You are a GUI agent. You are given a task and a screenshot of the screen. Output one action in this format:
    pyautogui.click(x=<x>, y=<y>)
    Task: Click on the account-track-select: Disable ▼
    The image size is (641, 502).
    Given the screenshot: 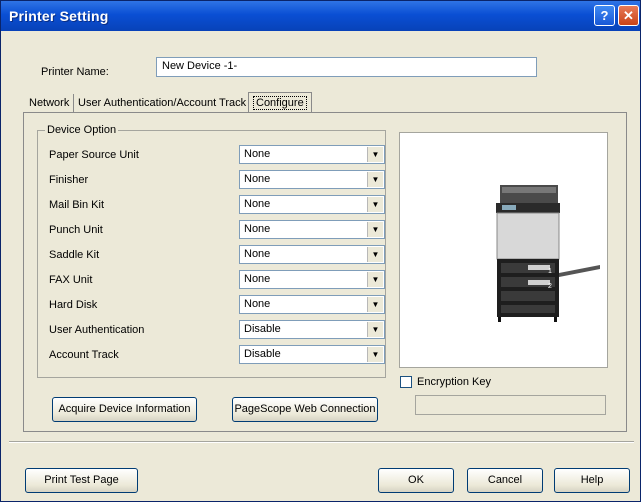 What is the action you would take?
    pyautogui.click(x=312, y=354)
    